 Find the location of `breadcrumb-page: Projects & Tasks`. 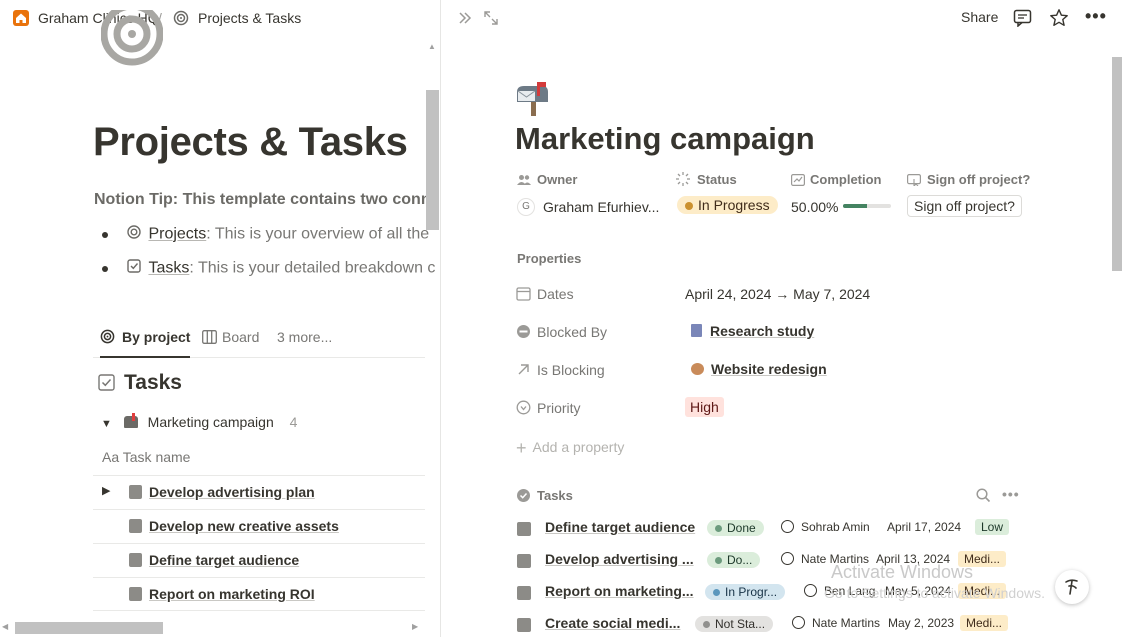

breadcrumb-page: Projects & Tasks is located at coordinates (249, 18).